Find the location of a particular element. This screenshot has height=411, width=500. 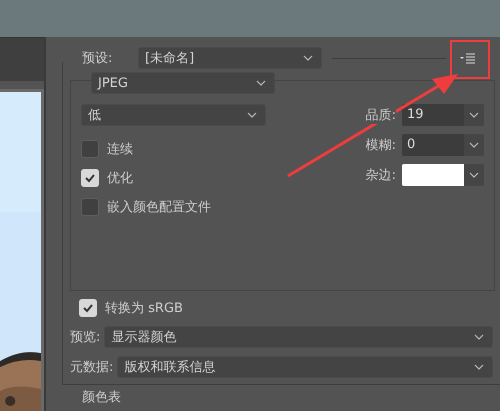

format-dropdown: JPEG is located at coordinates (183, 83).